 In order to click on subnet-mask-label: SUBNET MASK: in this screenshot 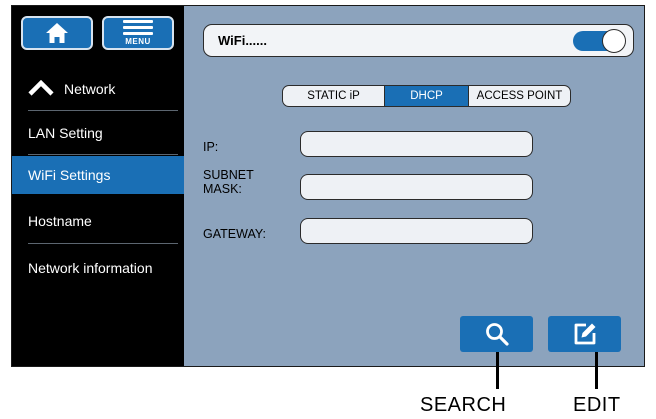, I will do `click(228, 182)`.